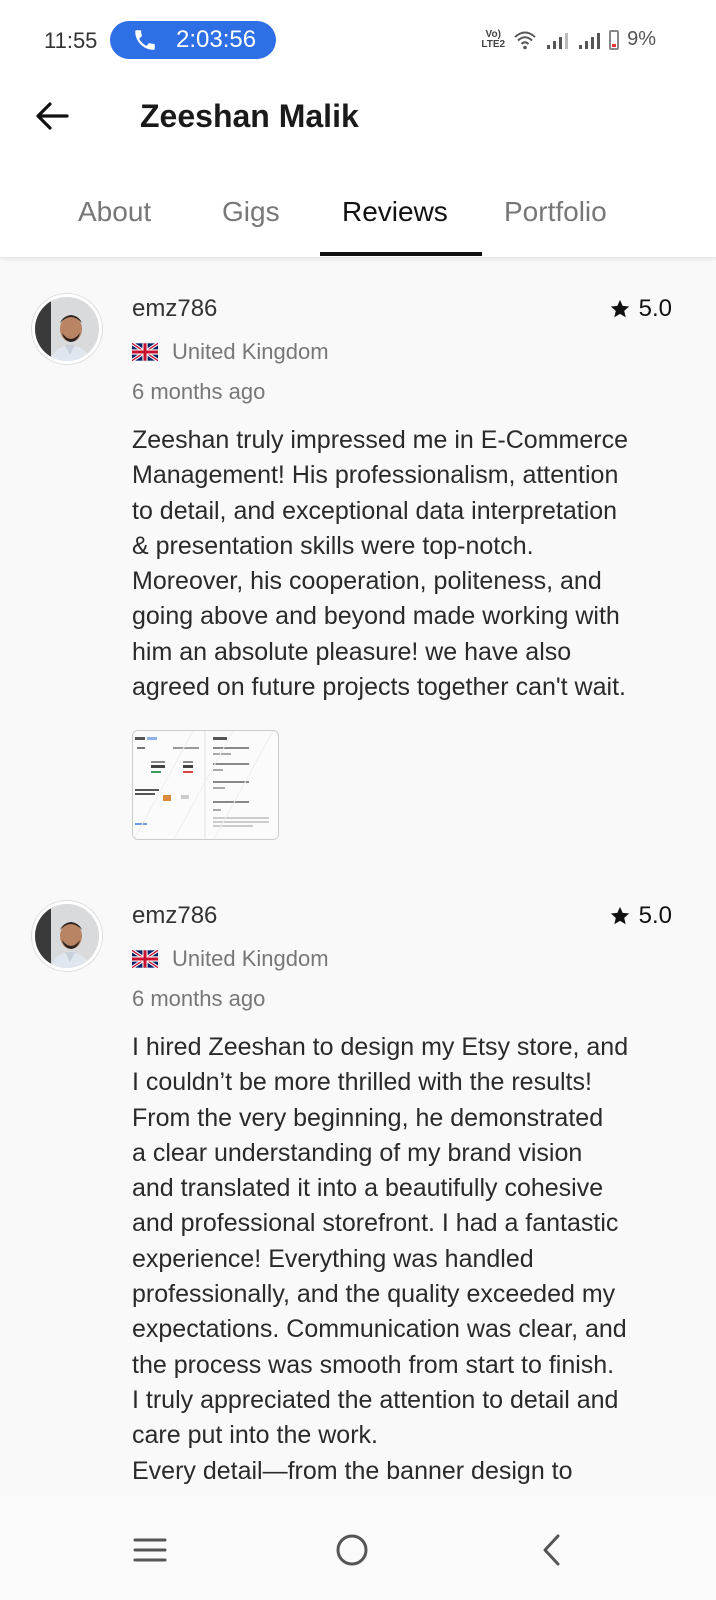 The width and height of the screenshot is (716, 1600). What do you see at coordinates (352, 651) in the screenshot?
I see `review-text-line: him an absolute pleasure! we have also` at bounding box center [352, 651].